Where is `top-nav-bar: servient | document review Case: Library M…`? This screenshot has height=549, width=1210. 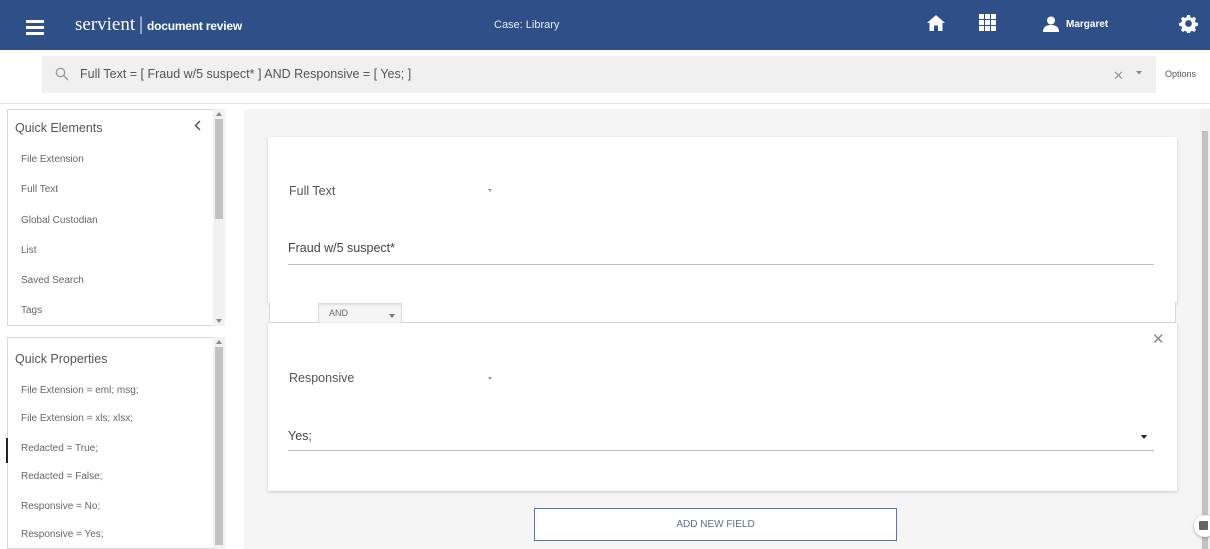
top-nav-bar: servient | document review Case: Library M… is located at coordinates (605, 25).